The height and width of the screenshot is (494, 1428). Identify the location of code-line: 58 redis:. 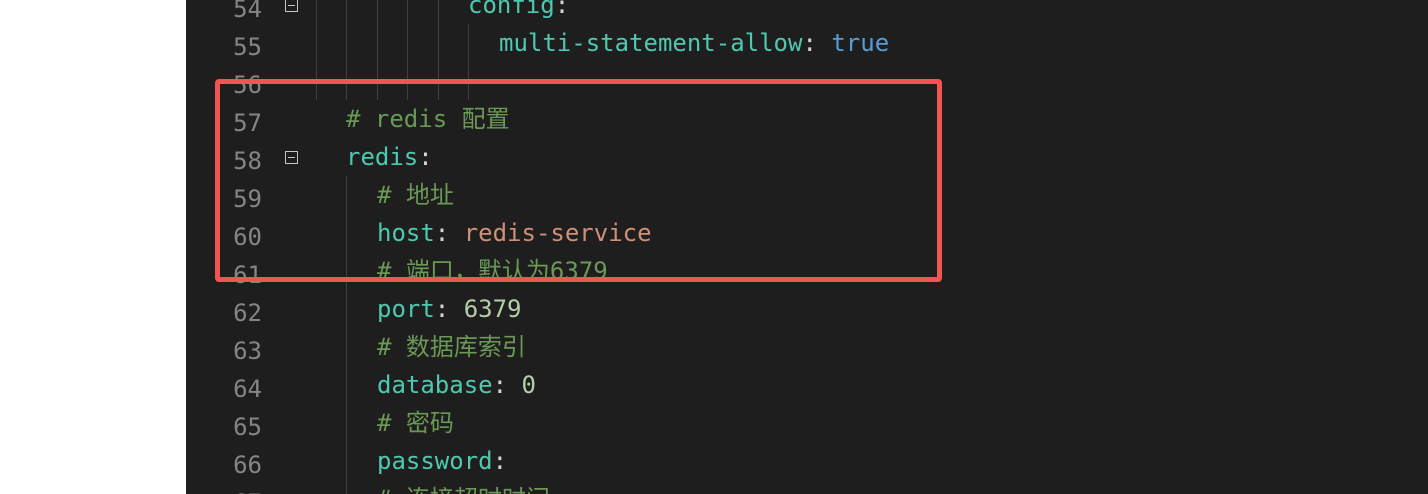
(807, 157).